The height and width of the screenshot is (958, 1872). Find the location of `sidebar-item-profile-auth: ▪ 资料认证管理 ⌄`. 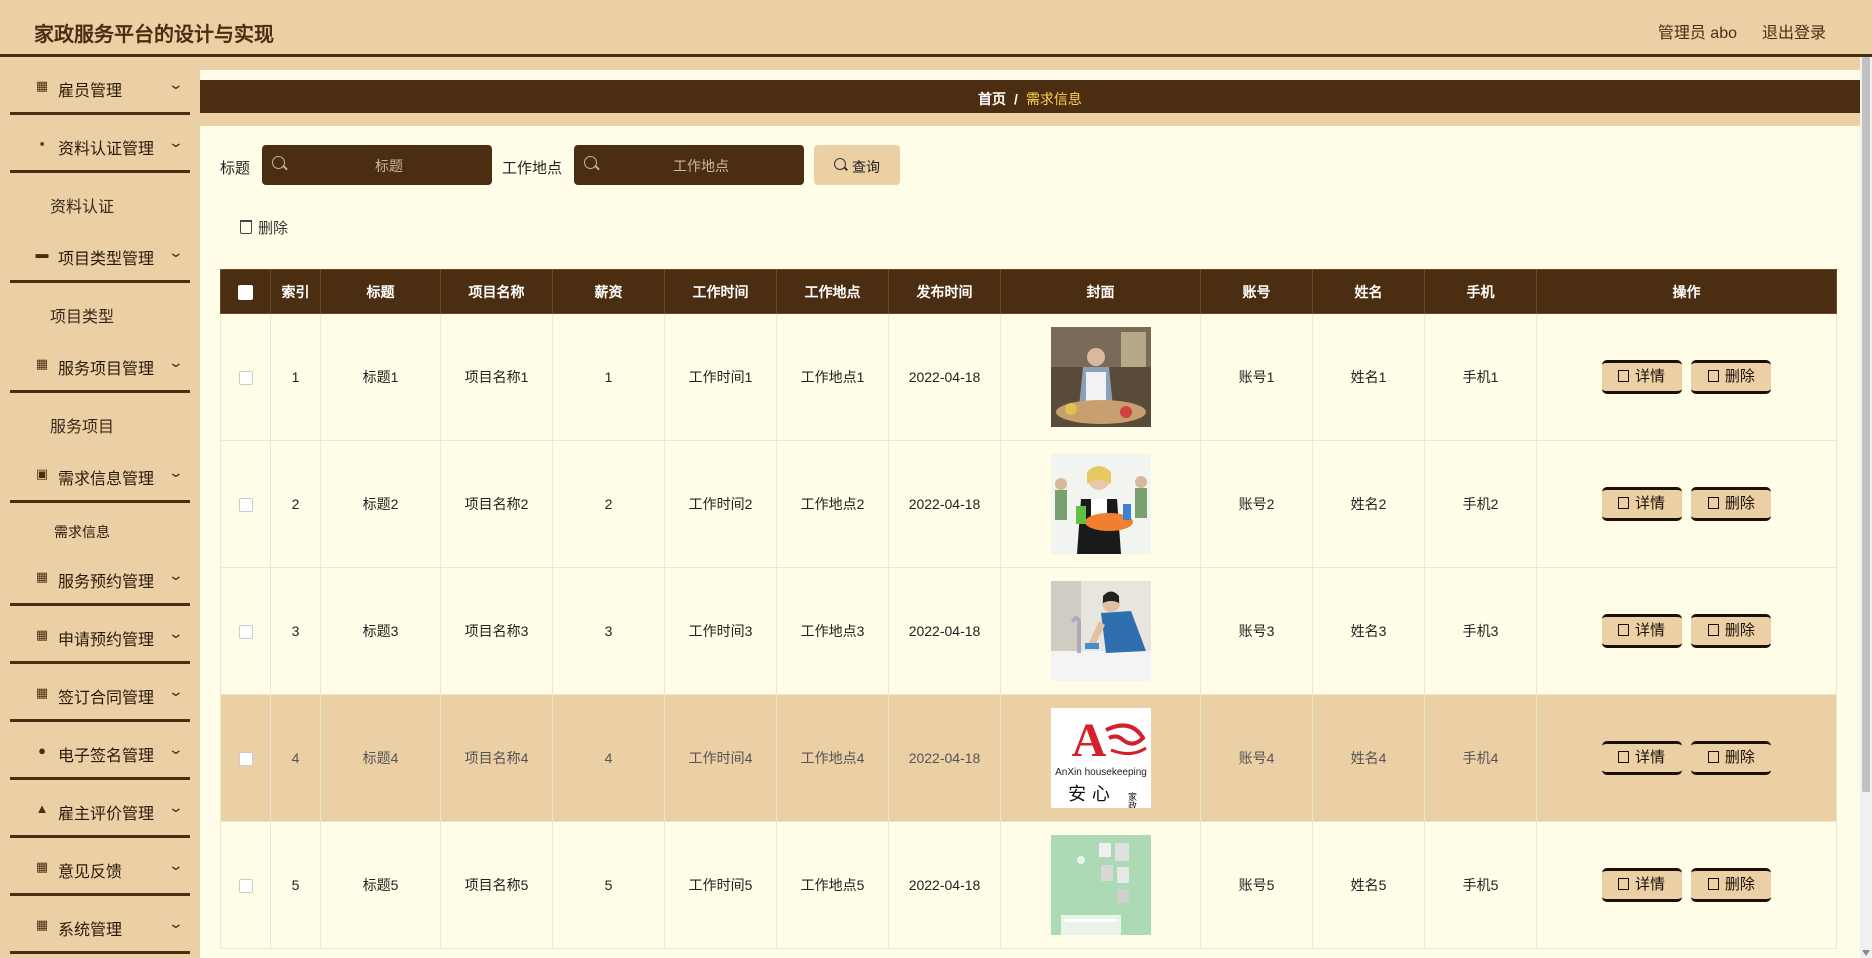

sidebar-item-profile-auth: ▪ 资料认证管理 ⌄ is located at coordinates (100, 144).